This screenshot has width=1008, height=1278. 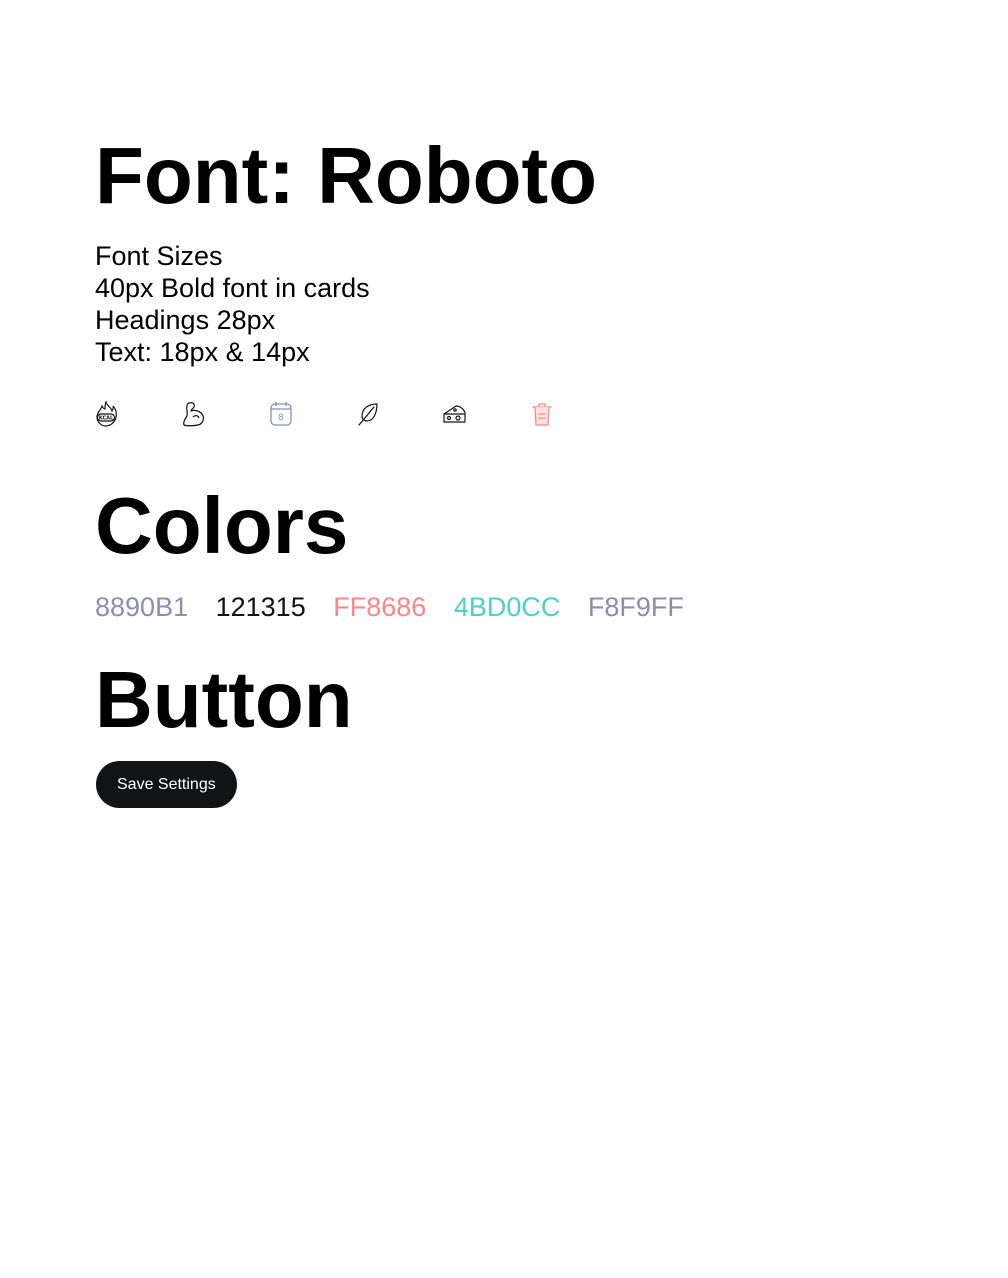 I want to click on color-swatches: 8890B1 121315 FF8686 4BD0CC F8F9FF, so click(x=399, y=607).